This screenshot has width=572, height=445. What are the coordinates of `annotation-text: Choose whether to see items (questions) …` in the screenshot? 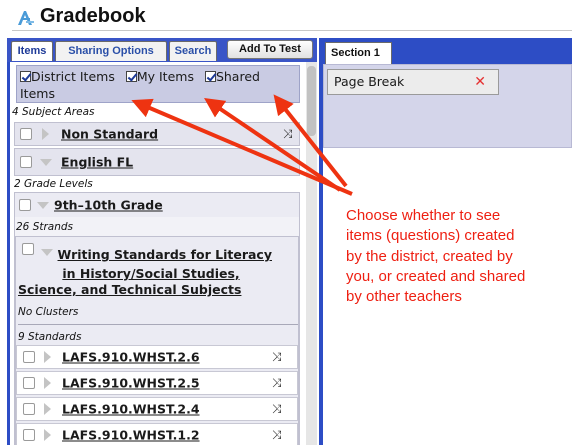 It's located at (459, 256).